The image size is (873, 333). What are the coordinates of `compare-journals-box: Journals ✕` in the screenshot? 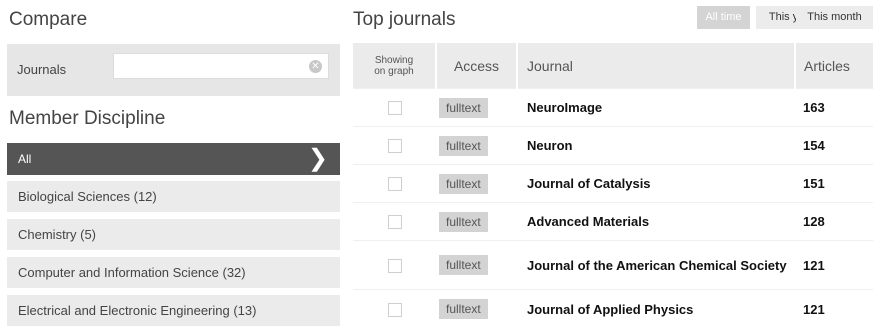 It's located at (173, 70).